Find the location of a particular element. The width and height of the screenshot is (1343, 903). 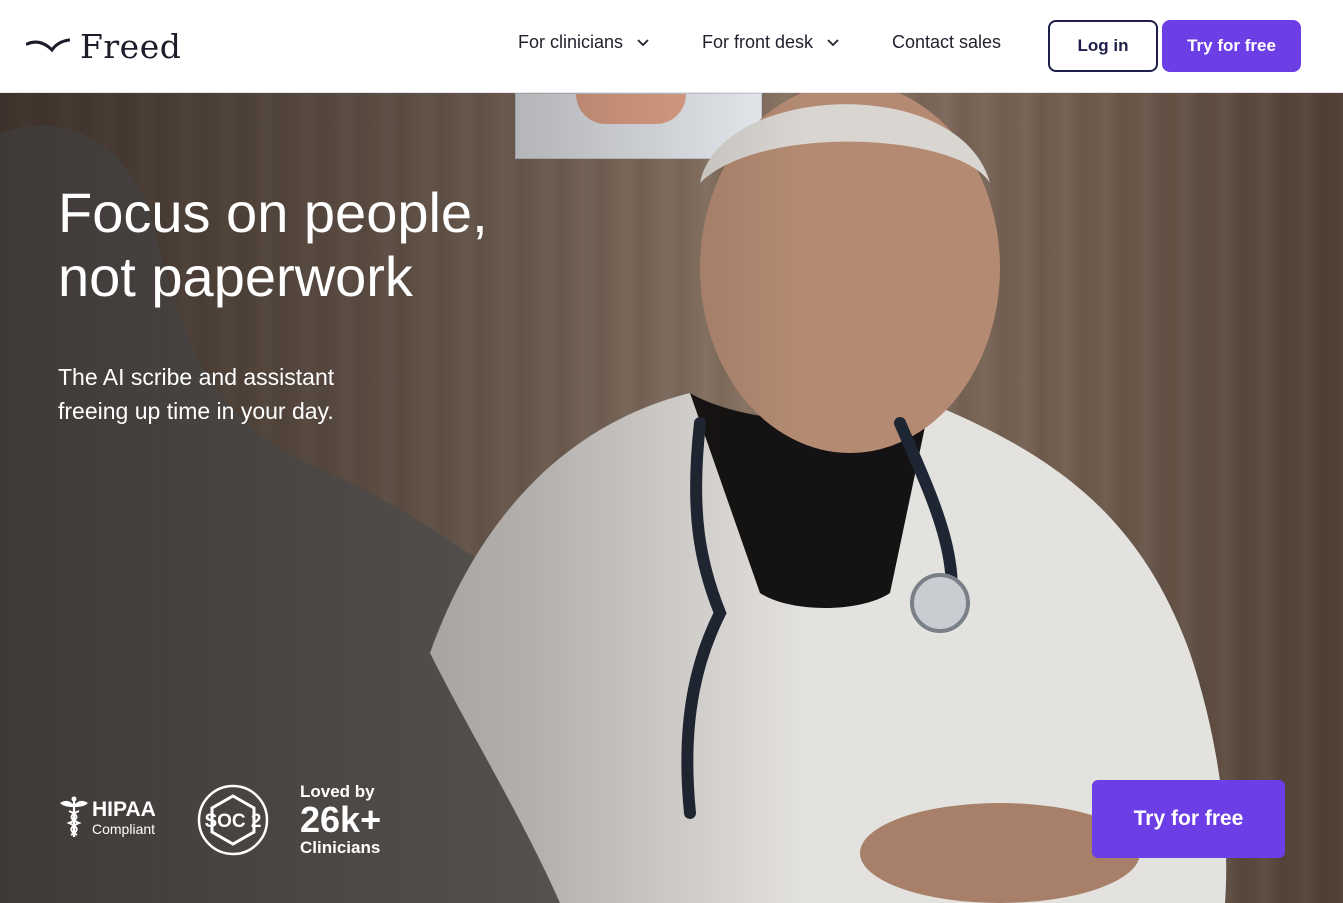

headline-line-1: Focus on people, is located at coordinates (273, 212).